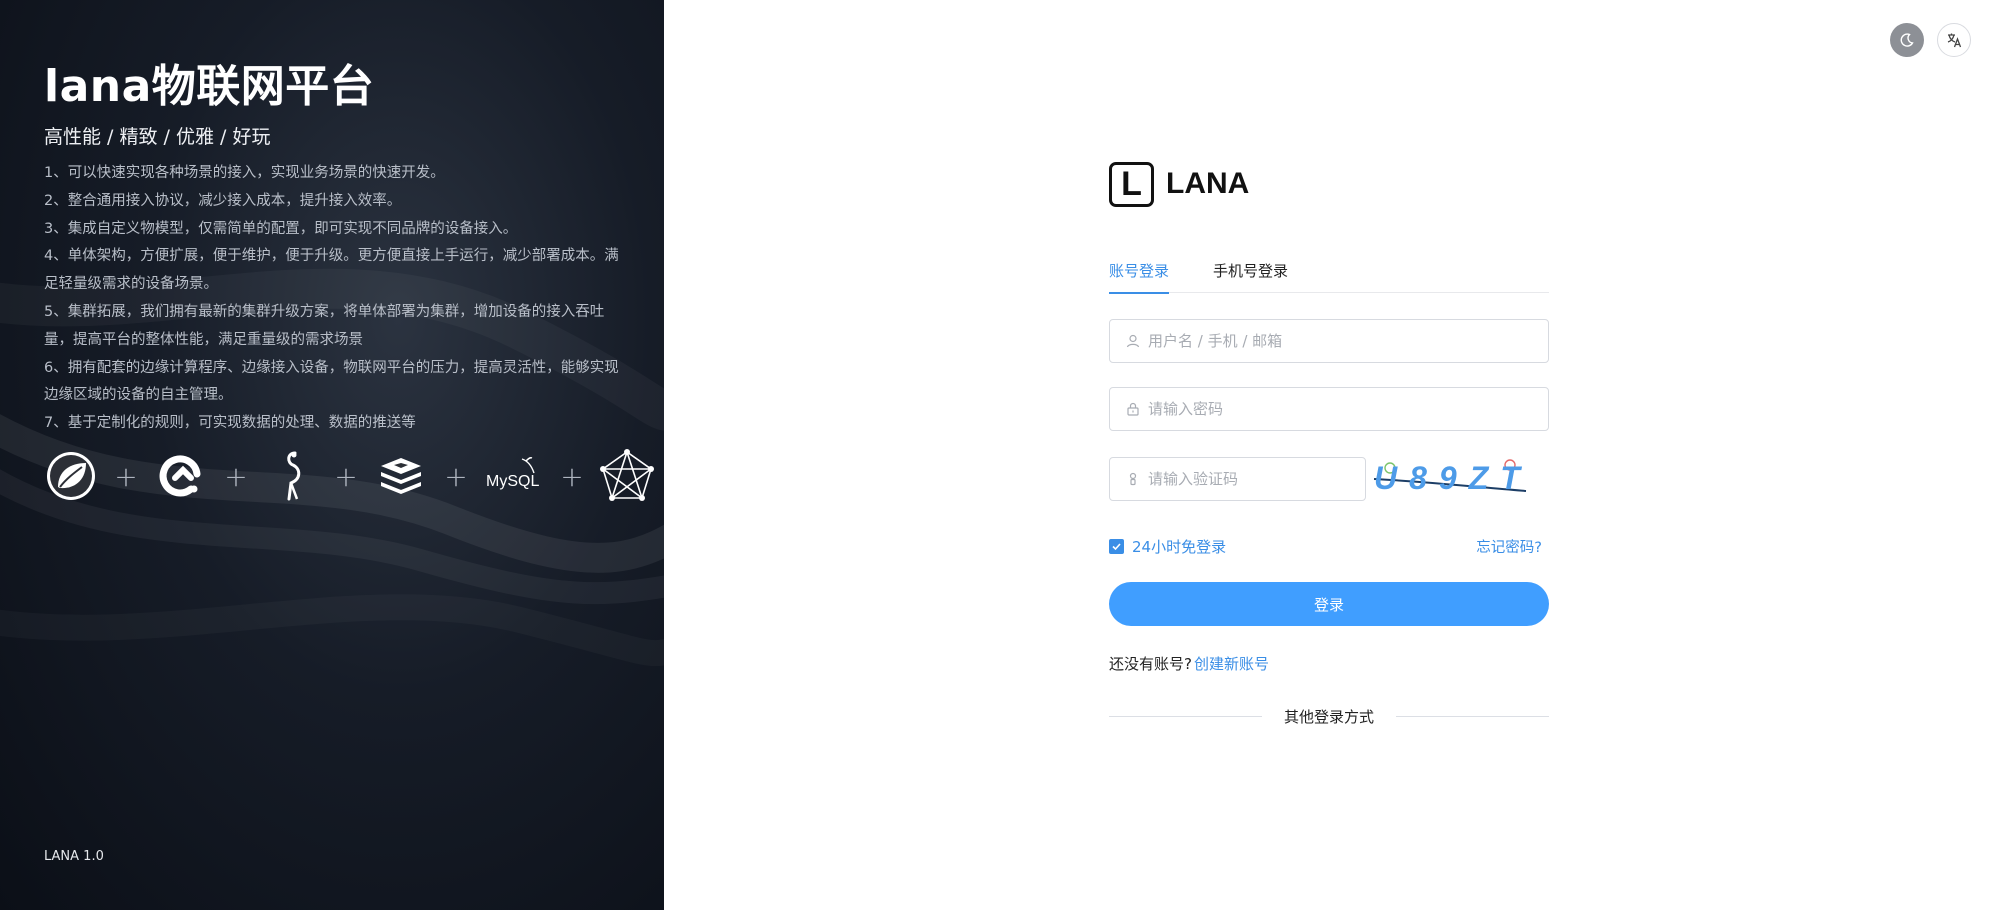  Describe the element at coordinates (1509, 546) in the screenshot. I see `forgot-password-link: 忘记密码?` at that location.